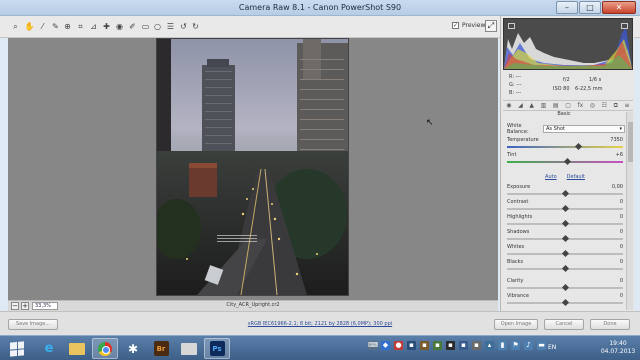  Describe the element at coordinates (455, 25) in the screenshot. I see `preview-checkbox: ✓` at that location.